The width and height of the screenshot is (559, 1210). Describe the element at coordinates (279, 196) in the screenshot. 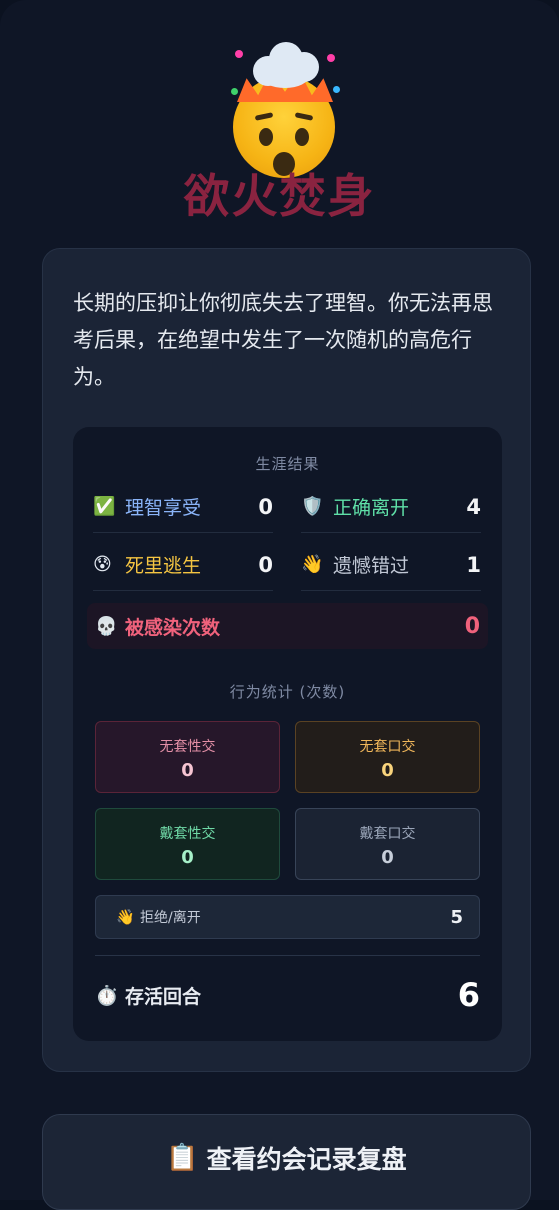

I see `page-title: 欲火焚身` at that location.